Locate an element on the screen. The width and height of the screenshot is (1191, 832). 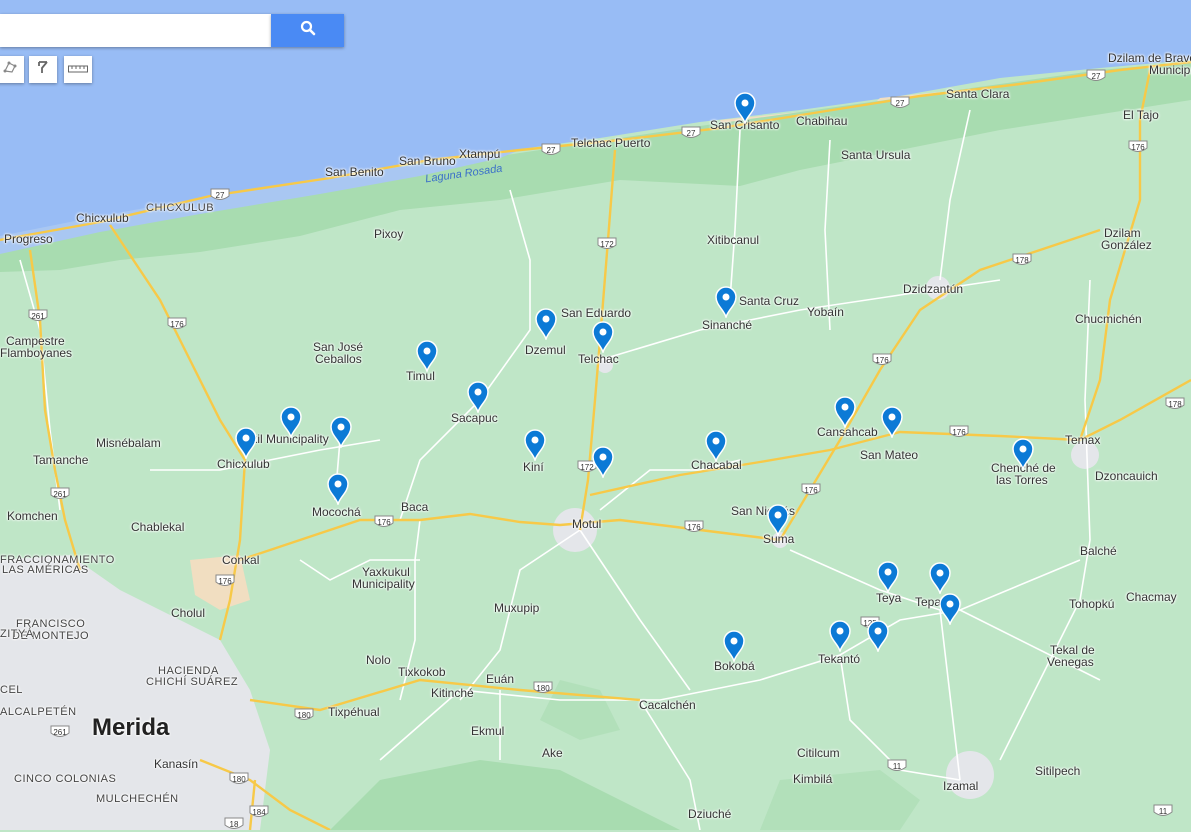
ruler-icon is located at coordinates (78, 70).